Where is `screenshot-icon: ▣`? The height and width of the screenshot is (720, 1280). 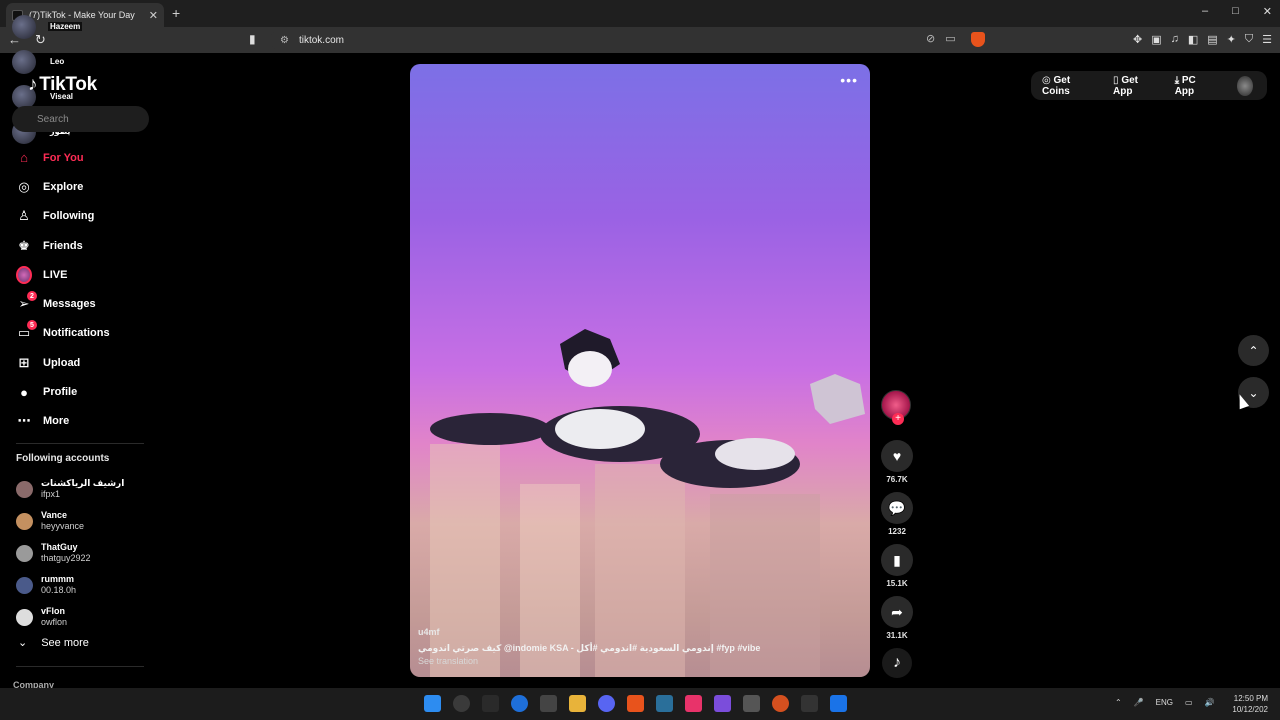 screenshot-icon: ▣ is located at coordinates (1156, 39).